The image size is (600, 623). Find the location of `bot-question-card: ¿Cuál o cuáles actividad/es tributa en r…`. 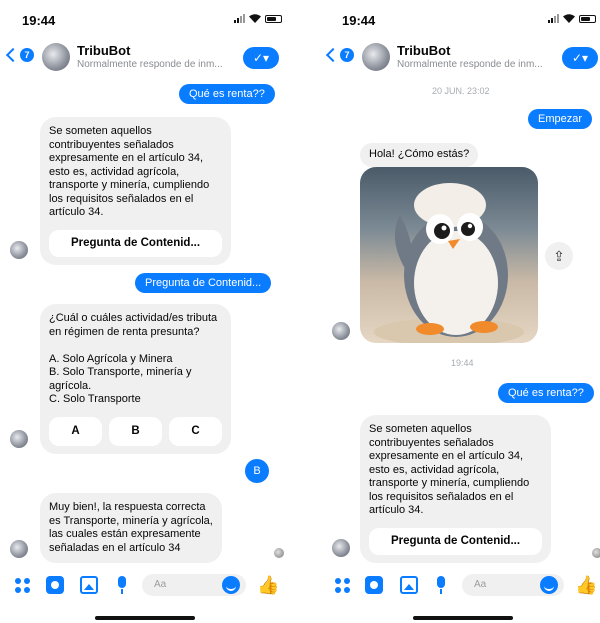

bot-question-card: ¿Cuál o cuáles actividad/es tributa en r… is located at coordinates (135, 379).